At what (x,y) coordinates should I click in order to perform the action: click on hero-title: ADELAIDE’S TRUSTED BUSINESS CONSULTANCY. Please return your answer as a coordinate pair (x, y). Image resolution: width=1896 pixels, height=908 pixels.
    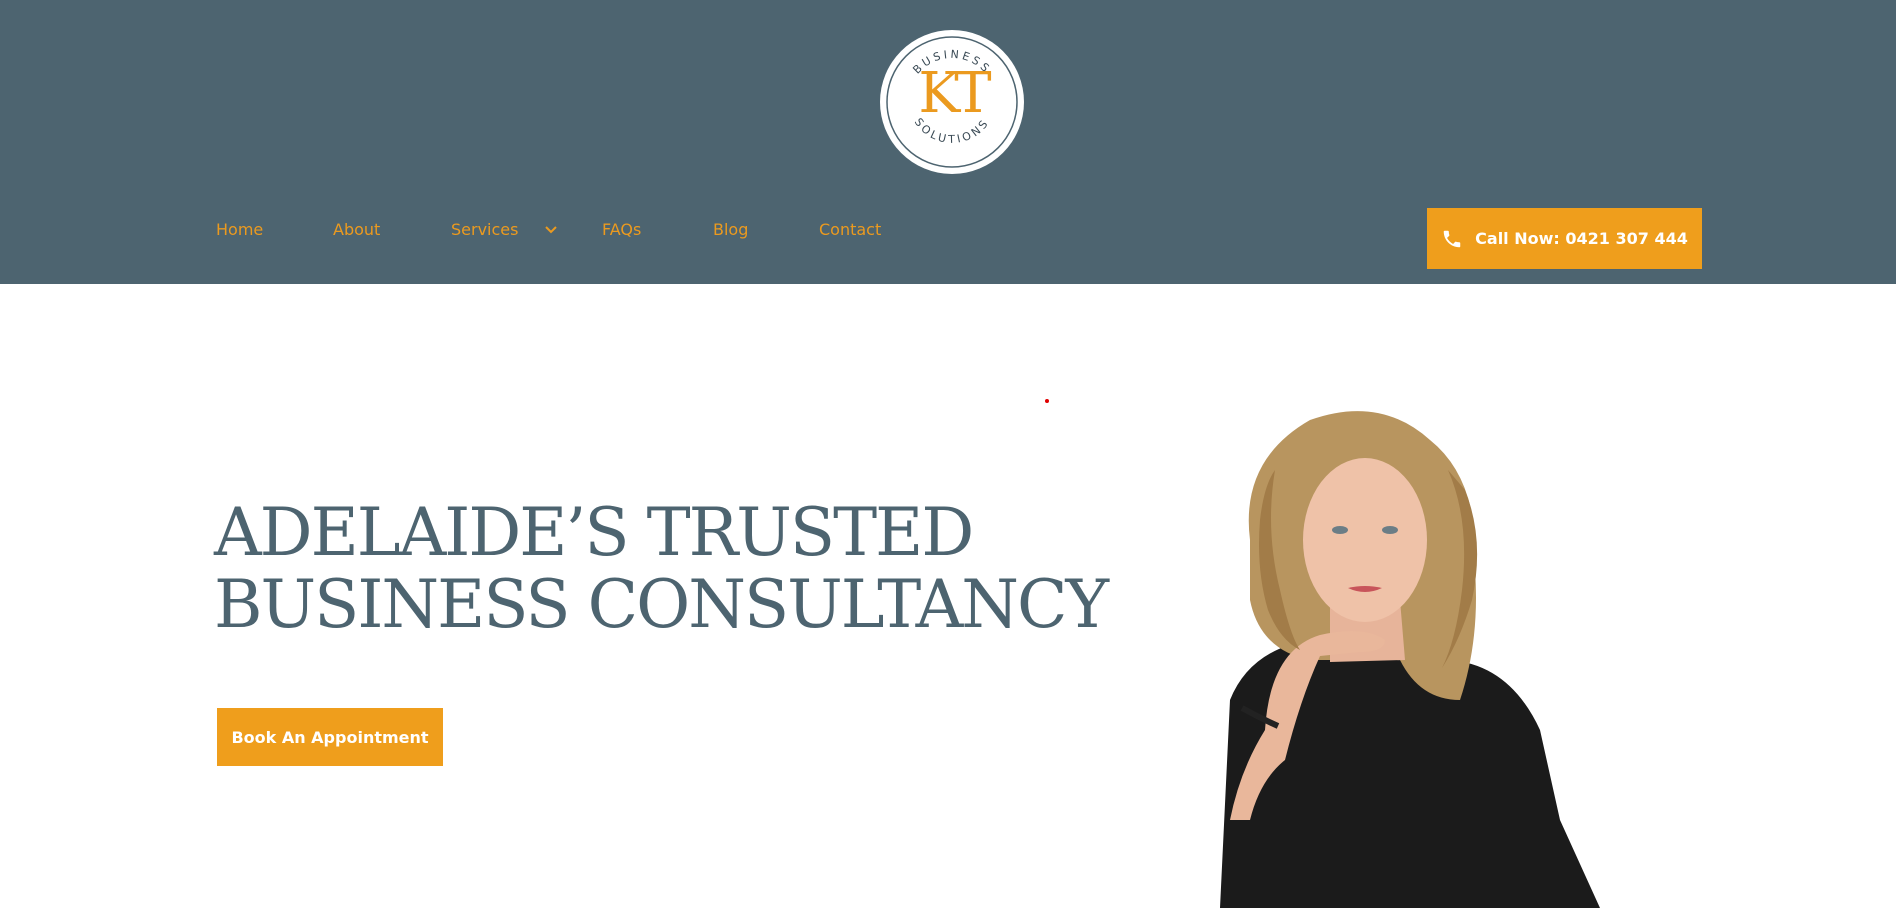
    Looking at the image, I should click on (661, 568).